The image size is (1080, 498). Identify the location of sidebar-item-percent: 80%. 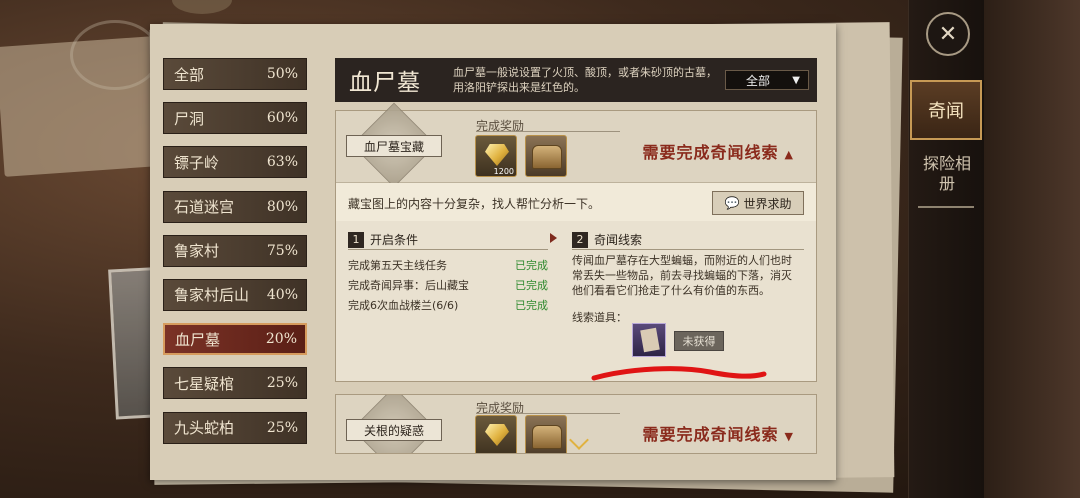
(282, 206).